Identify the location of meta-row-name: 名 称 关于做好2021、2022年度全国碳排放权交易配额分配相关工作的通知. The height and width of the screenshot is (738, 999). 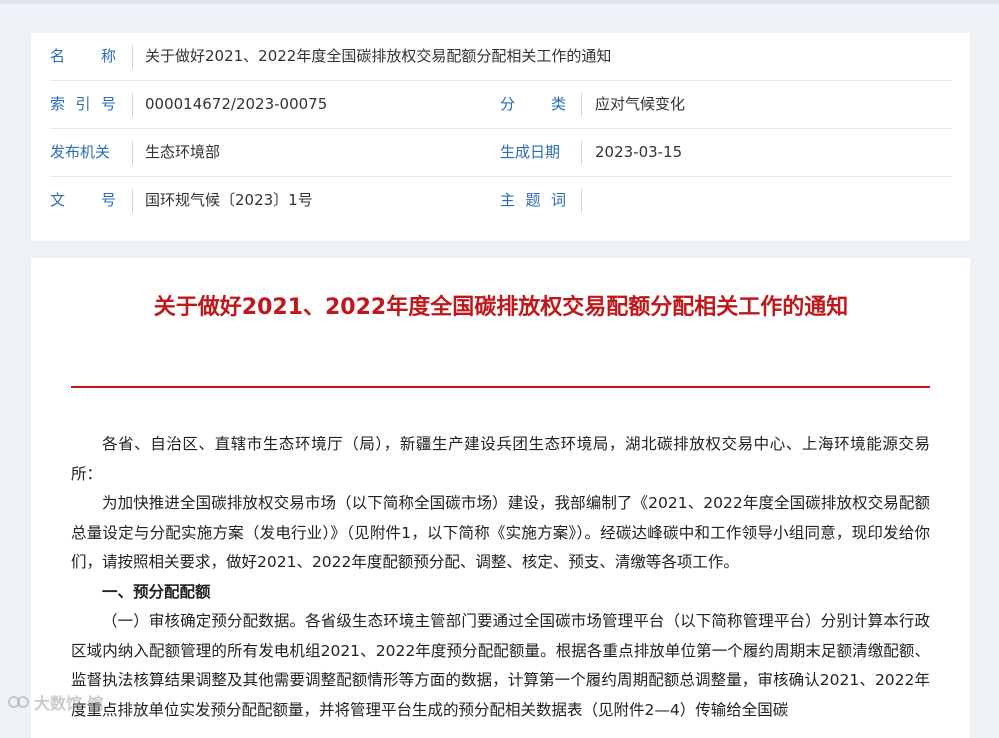
(500, 57).